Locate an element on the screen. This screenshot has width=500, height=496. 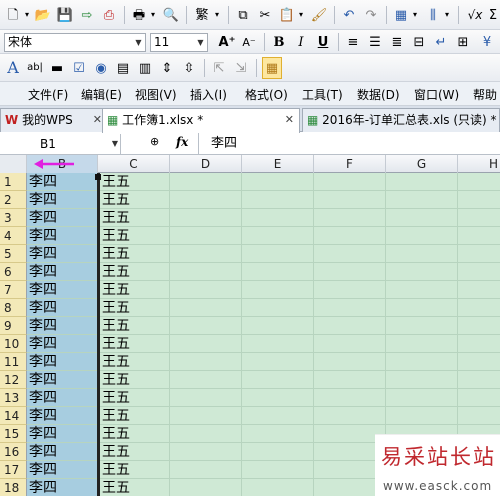
list-box-icon: ▤ is located at coordinates (123, 68).